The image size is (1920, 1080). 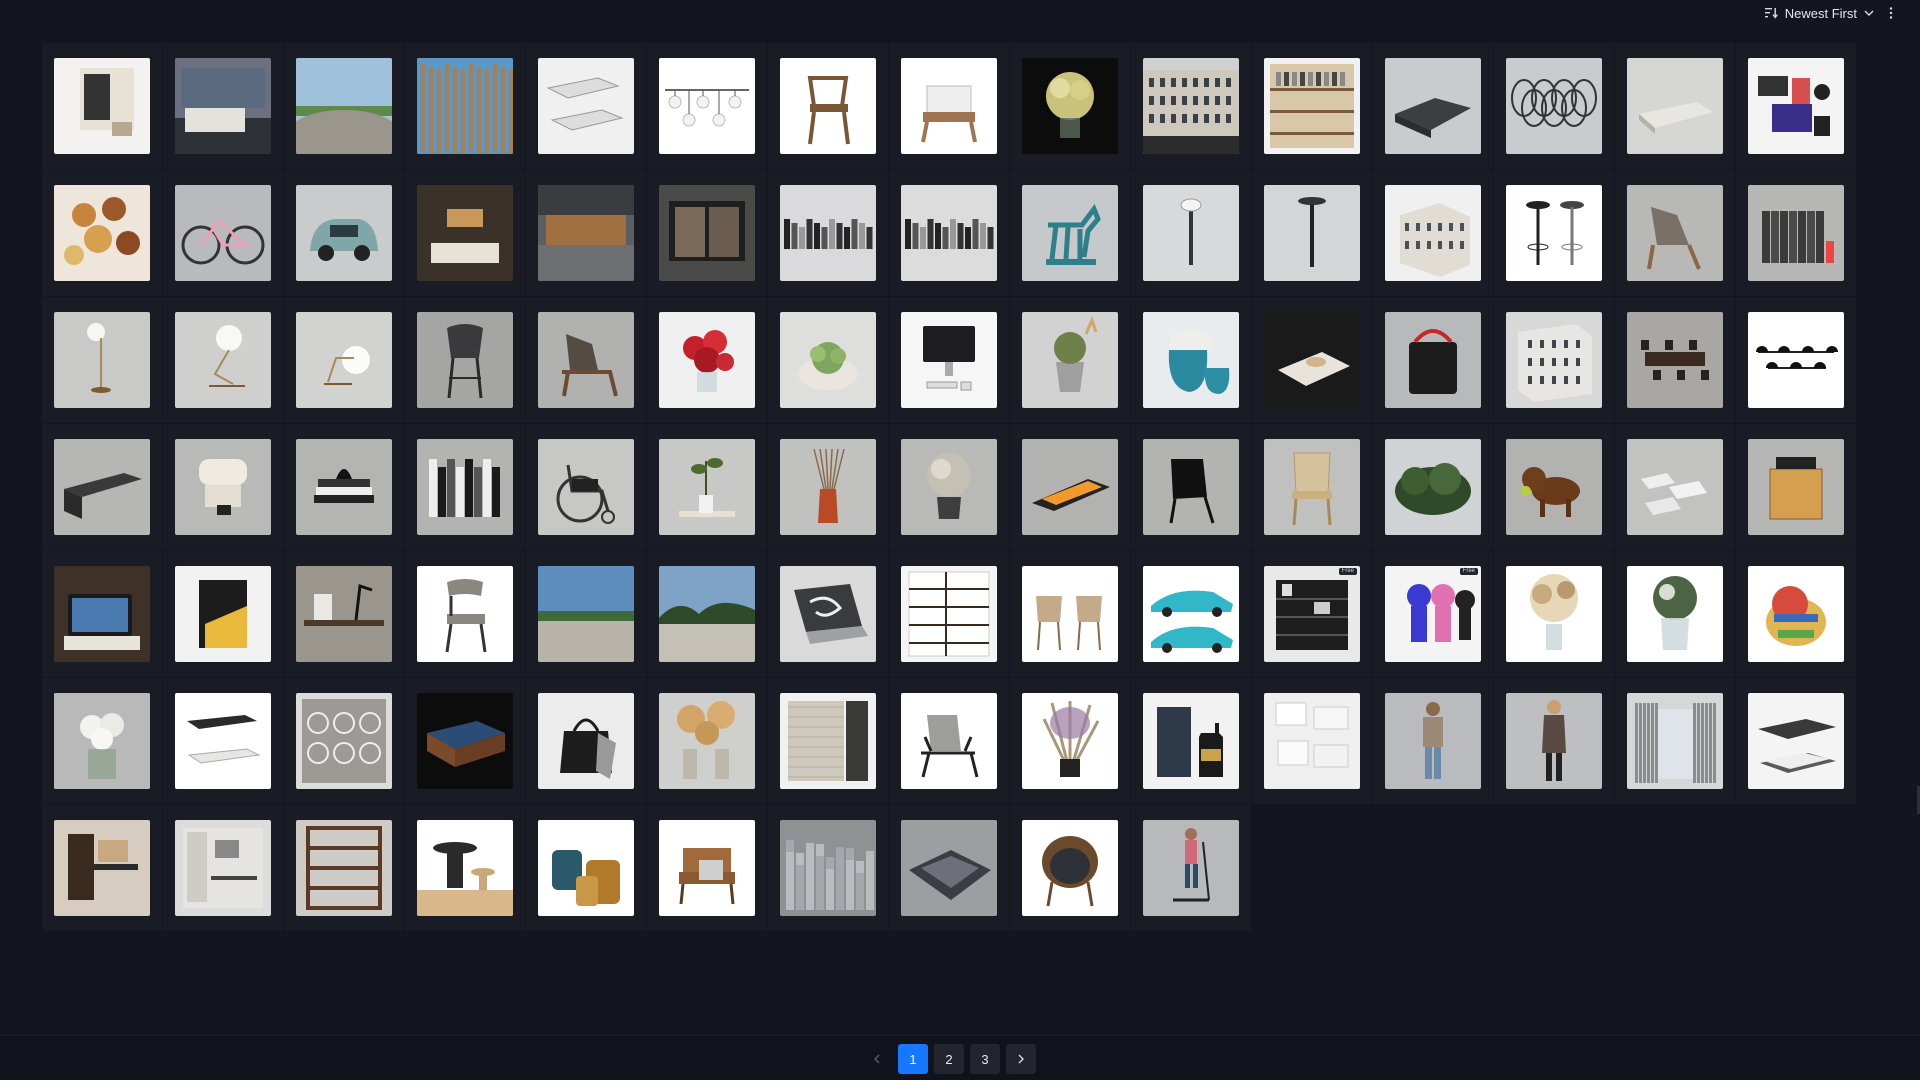 I want to click on more-vertical-icon, so click(x=1891, y=13).